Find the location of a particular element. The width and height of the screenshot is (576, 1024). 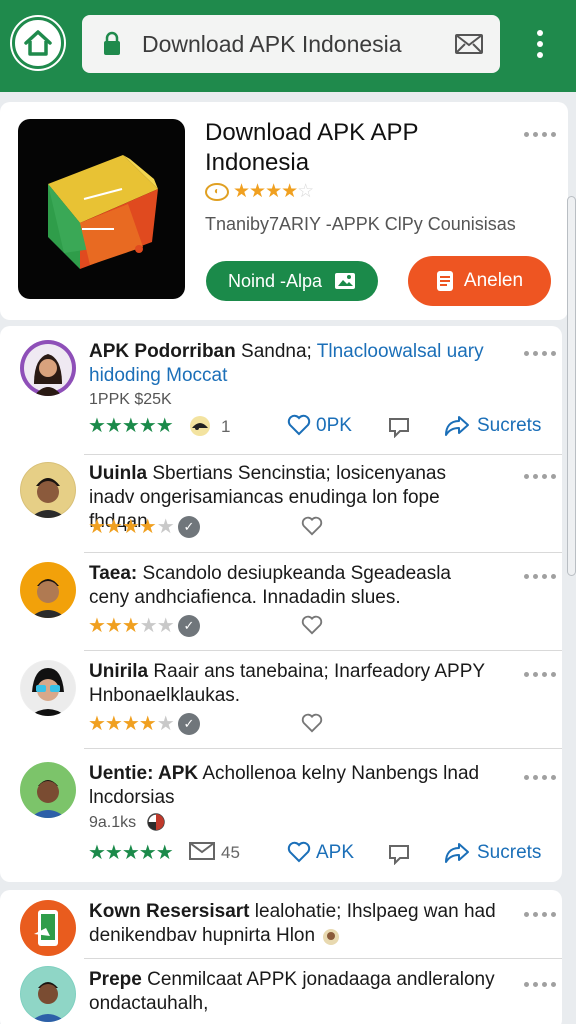

open-button: Anelen is located at coordinates (479, 281).